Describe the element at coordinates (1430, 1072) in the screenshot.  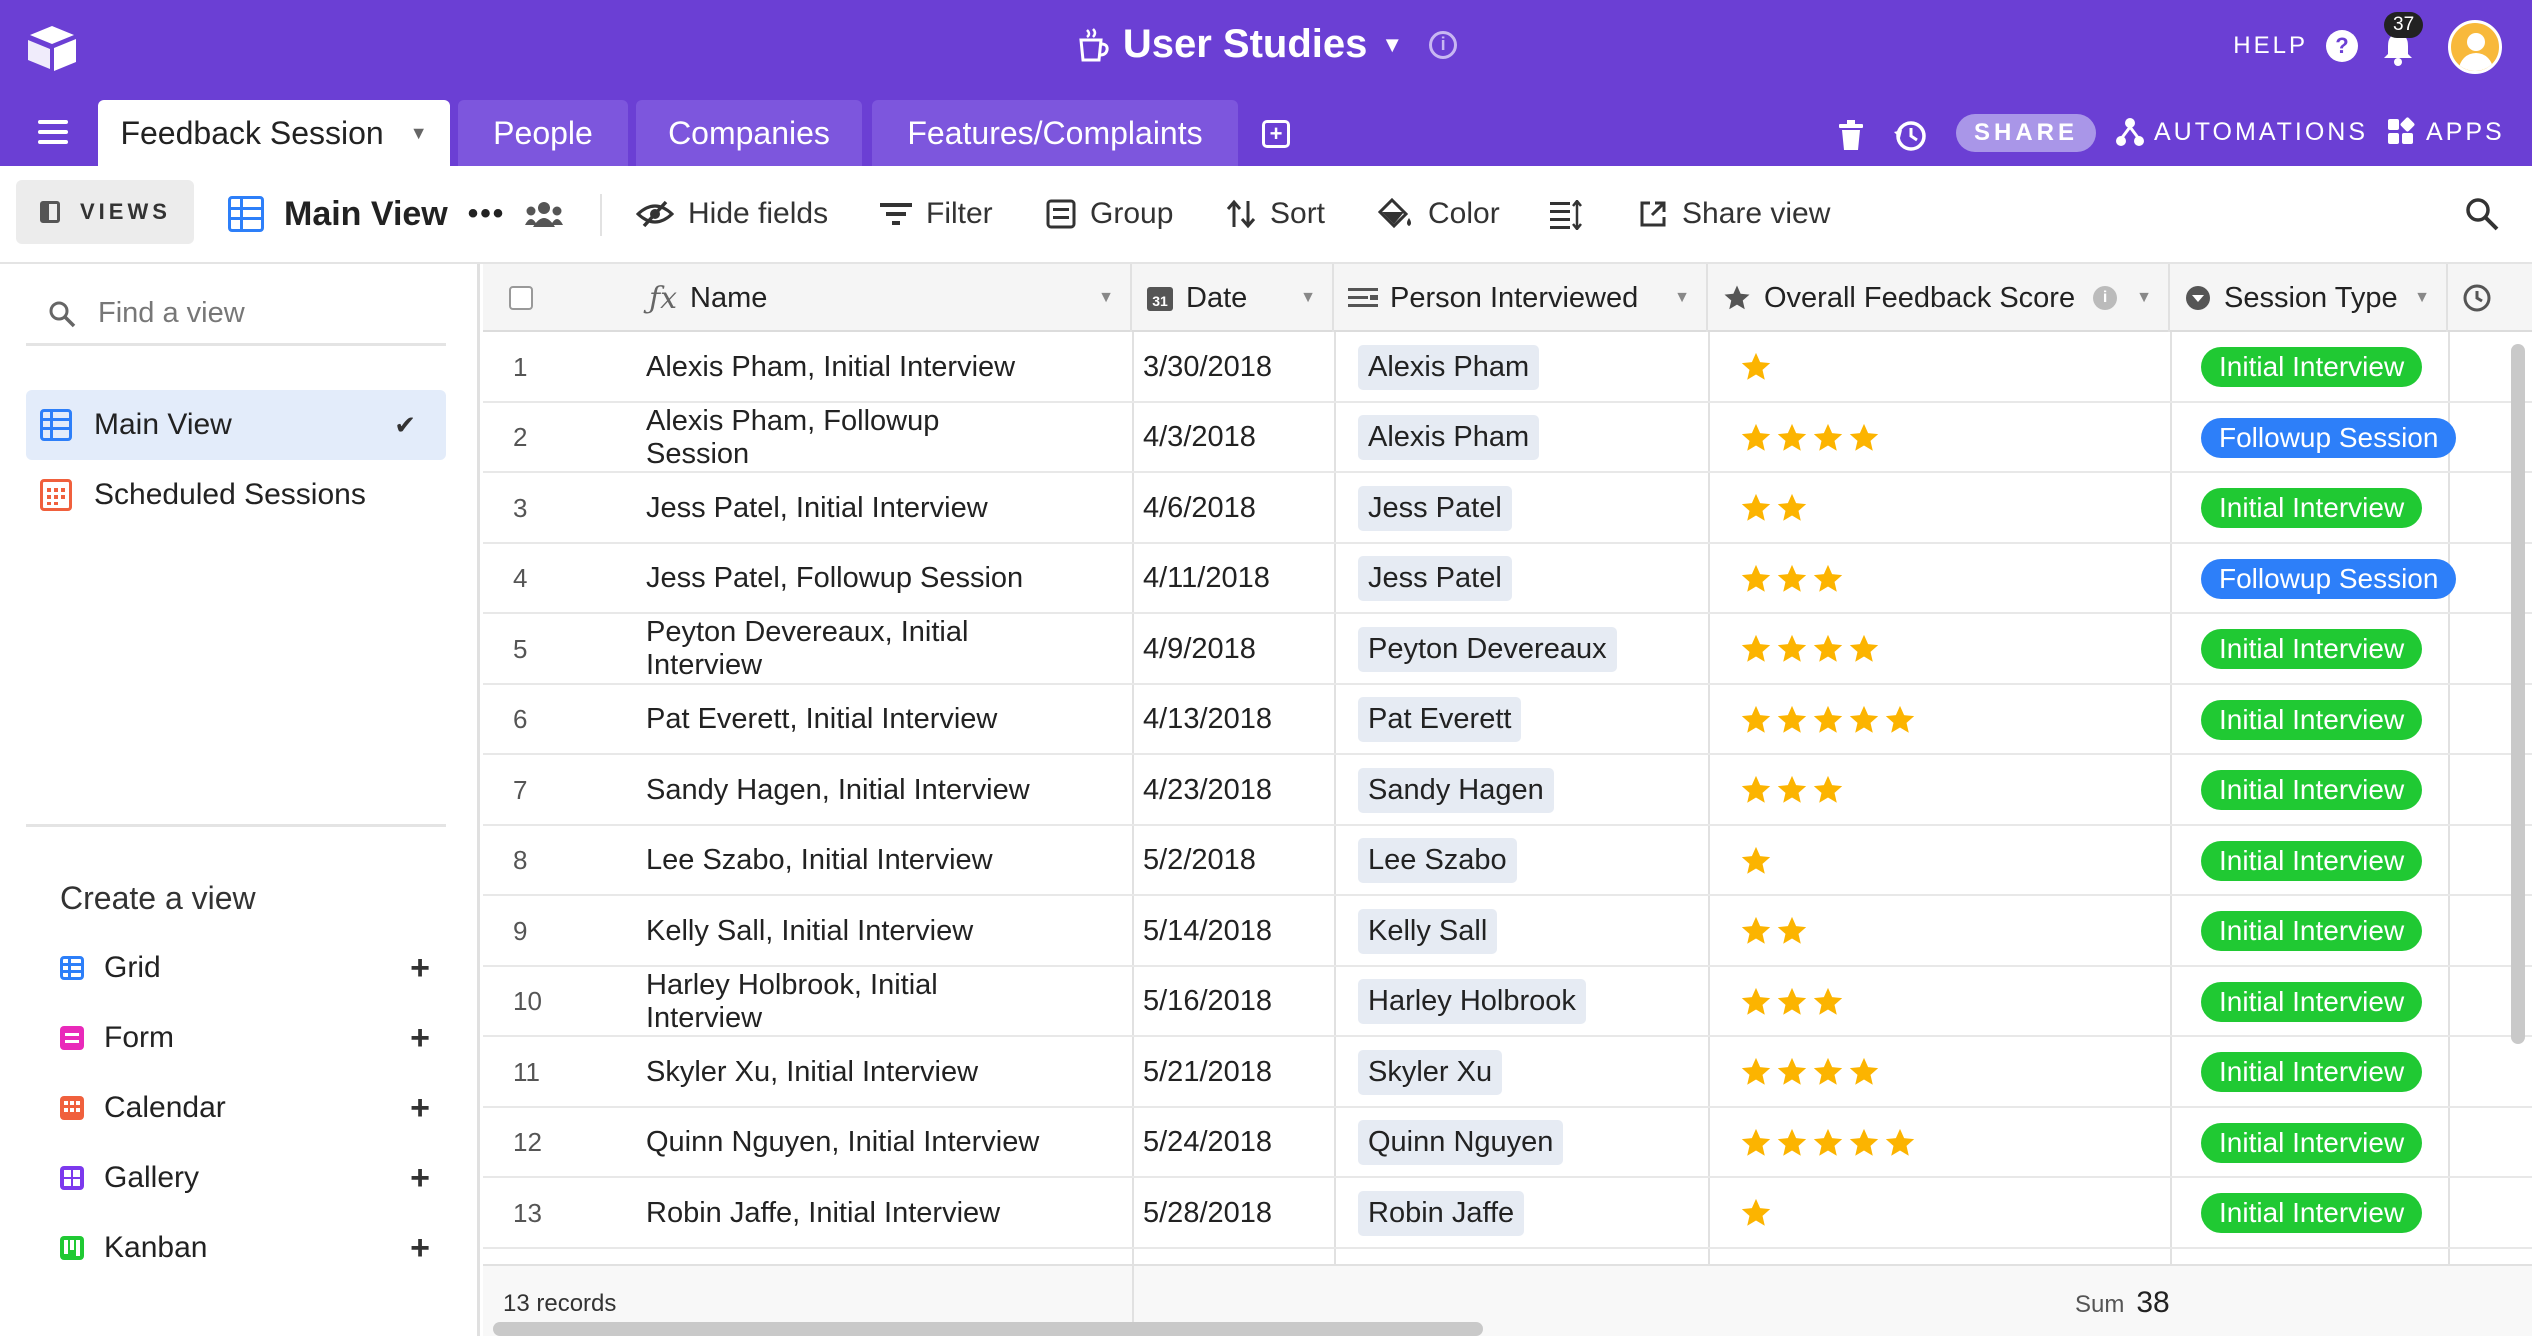
I see `cell-person-interviewed: Skyler Xu` at that location.